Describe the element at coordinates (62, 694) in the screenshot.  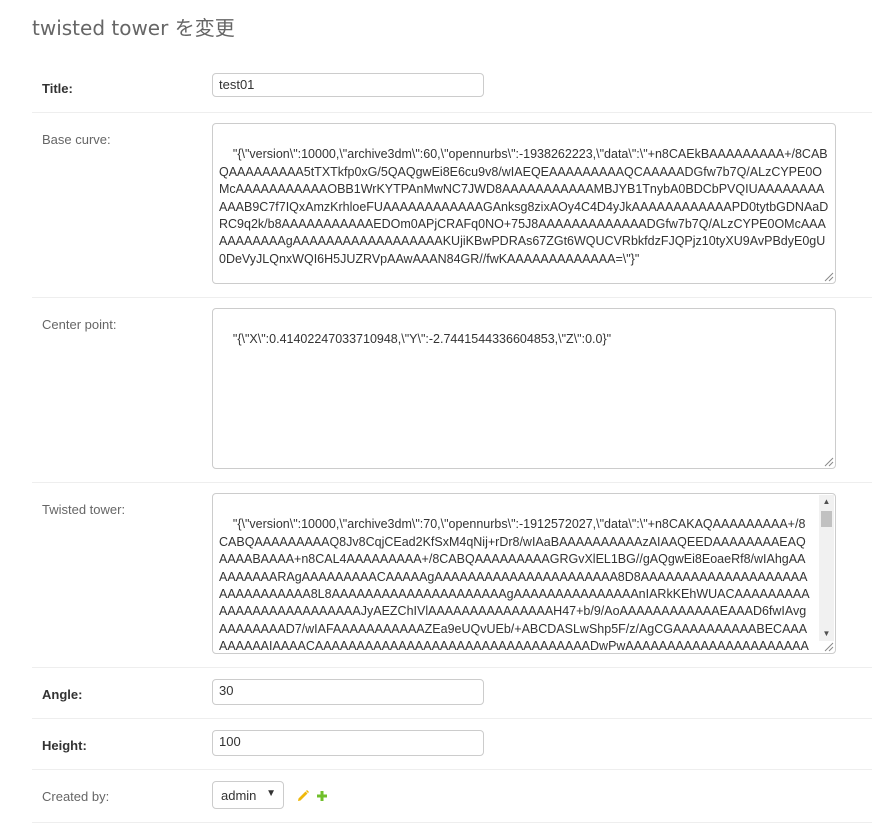
I see `angle-label: Angle:` at that location.